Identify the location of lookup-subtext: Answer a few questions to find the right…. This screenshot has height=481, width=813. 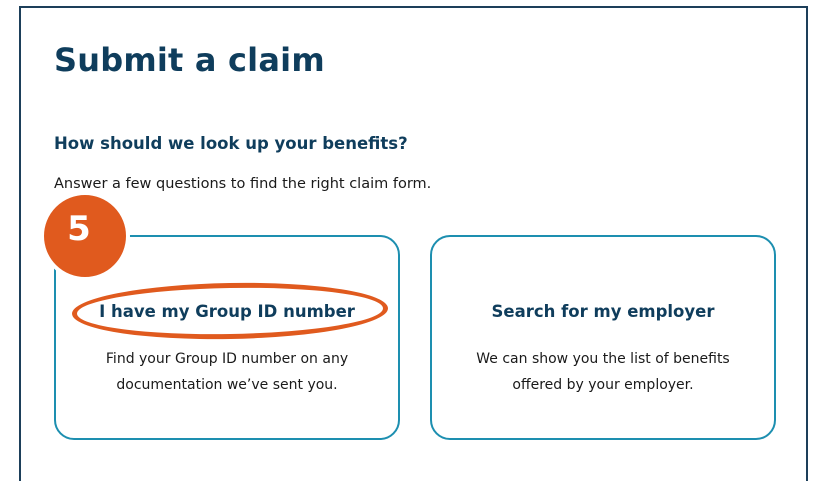
(243, 184).